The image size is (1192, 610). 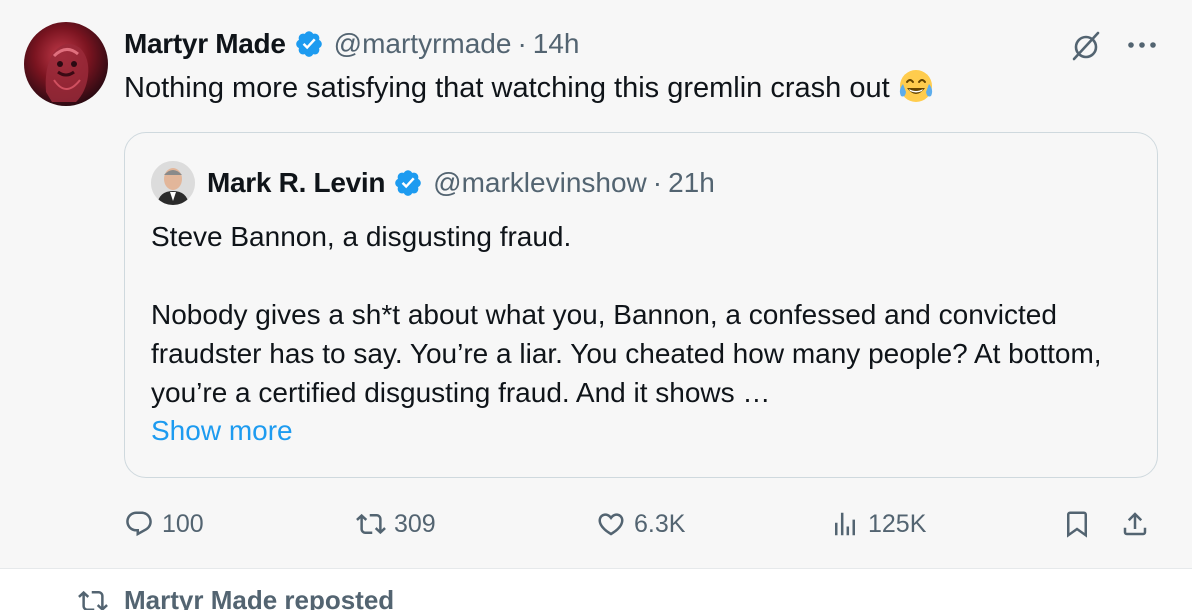 I want to click on bookmark-icon, so click(x=1077, y=524).